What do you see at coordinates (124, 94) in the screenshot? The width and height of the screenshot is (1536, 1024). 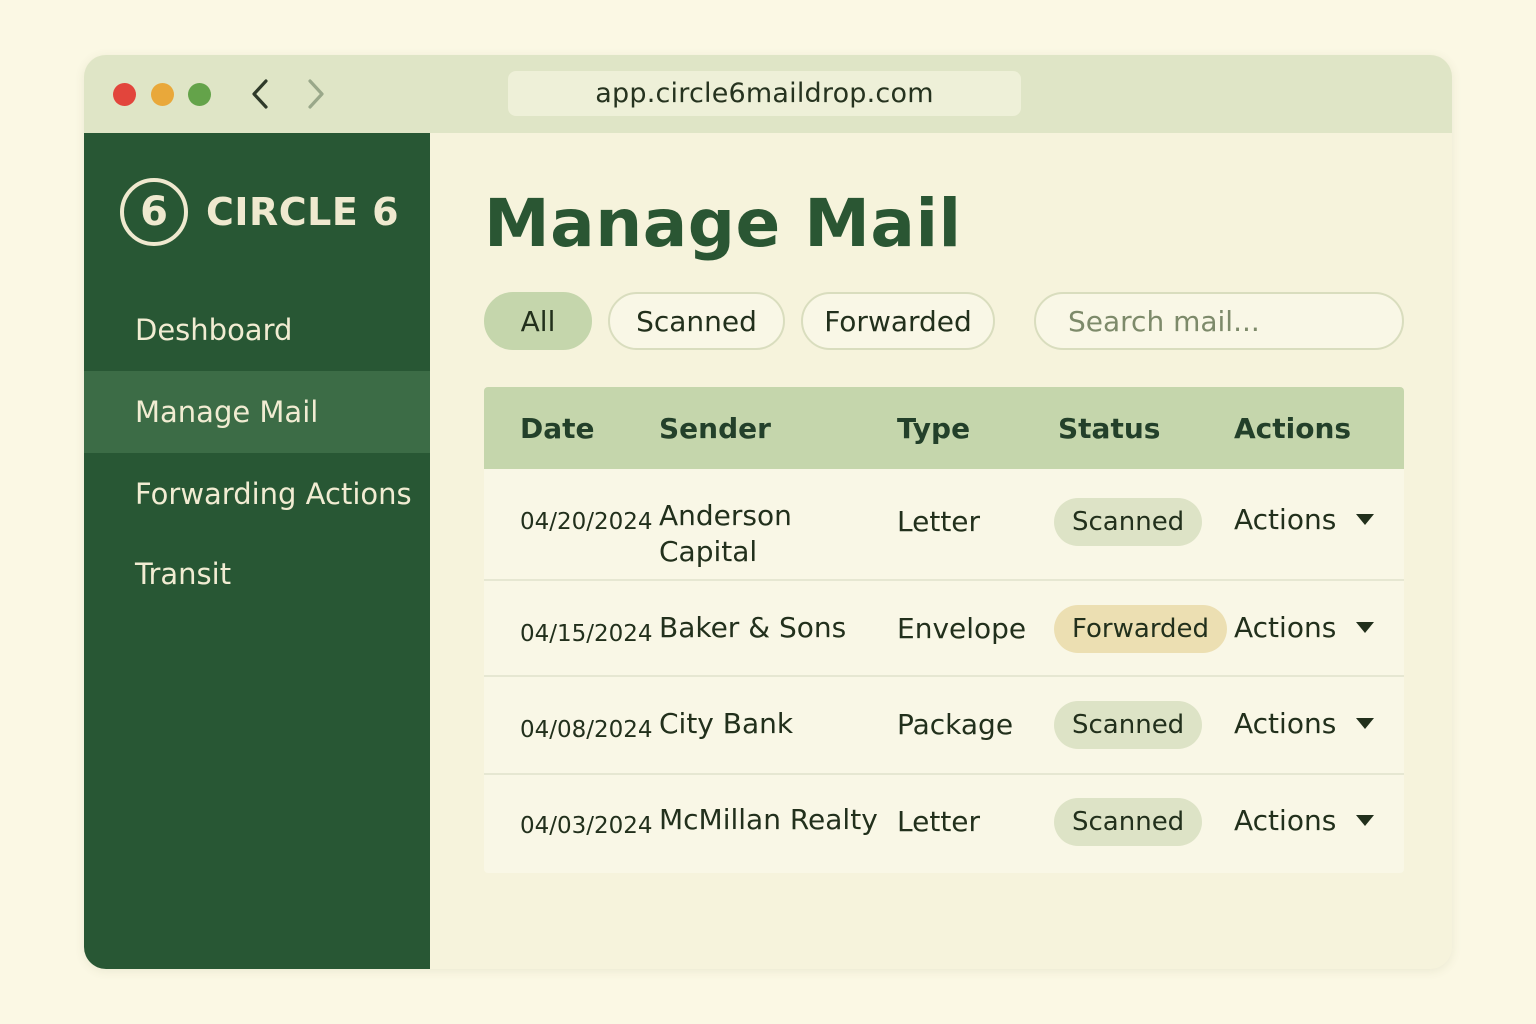 I see `close-window-button` at bounding box center [124, 94].